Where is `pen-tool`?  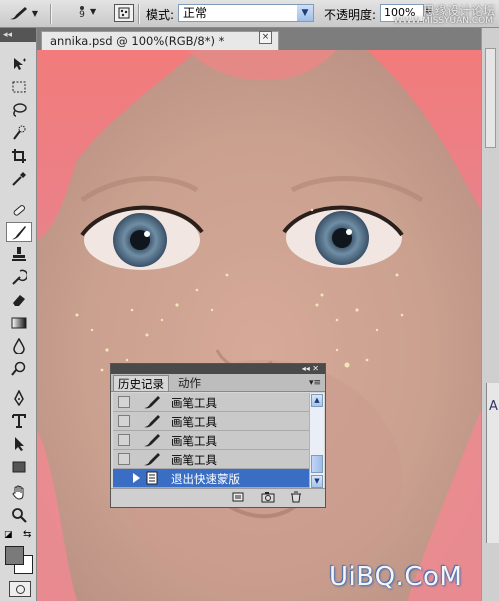
pen-tool is located at coordinates (19, 398).